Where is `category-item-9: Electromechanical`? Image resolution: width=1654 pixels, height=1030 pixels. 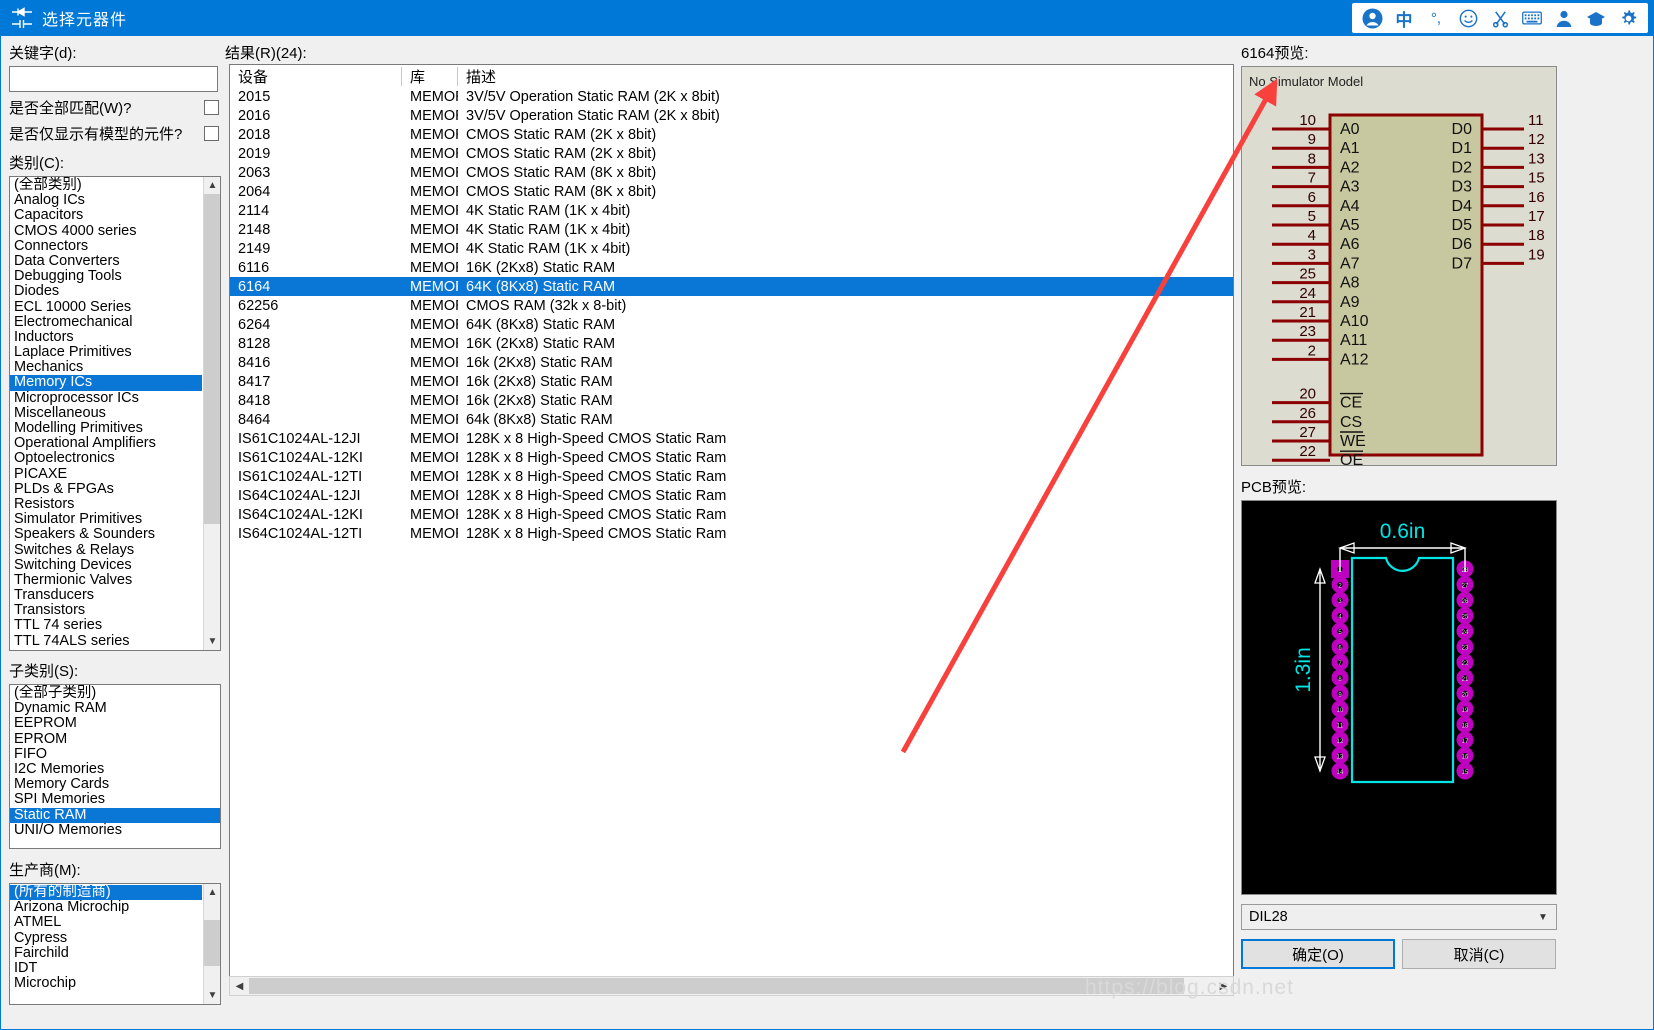 category-item-9: Electromechanical is located at coordinates (106, 322).